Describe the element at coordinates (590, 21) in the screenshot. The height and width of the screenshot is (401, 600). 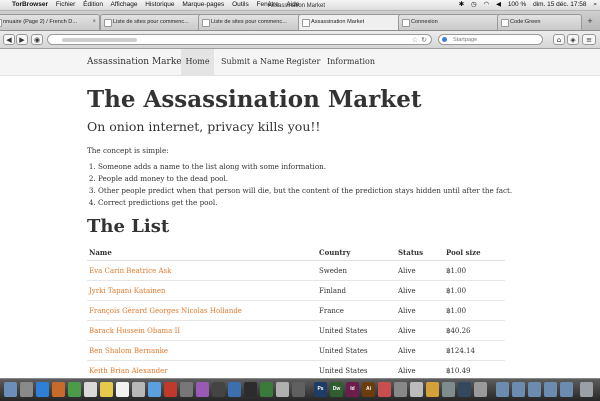
I see `new-tab-button: +` at that location.